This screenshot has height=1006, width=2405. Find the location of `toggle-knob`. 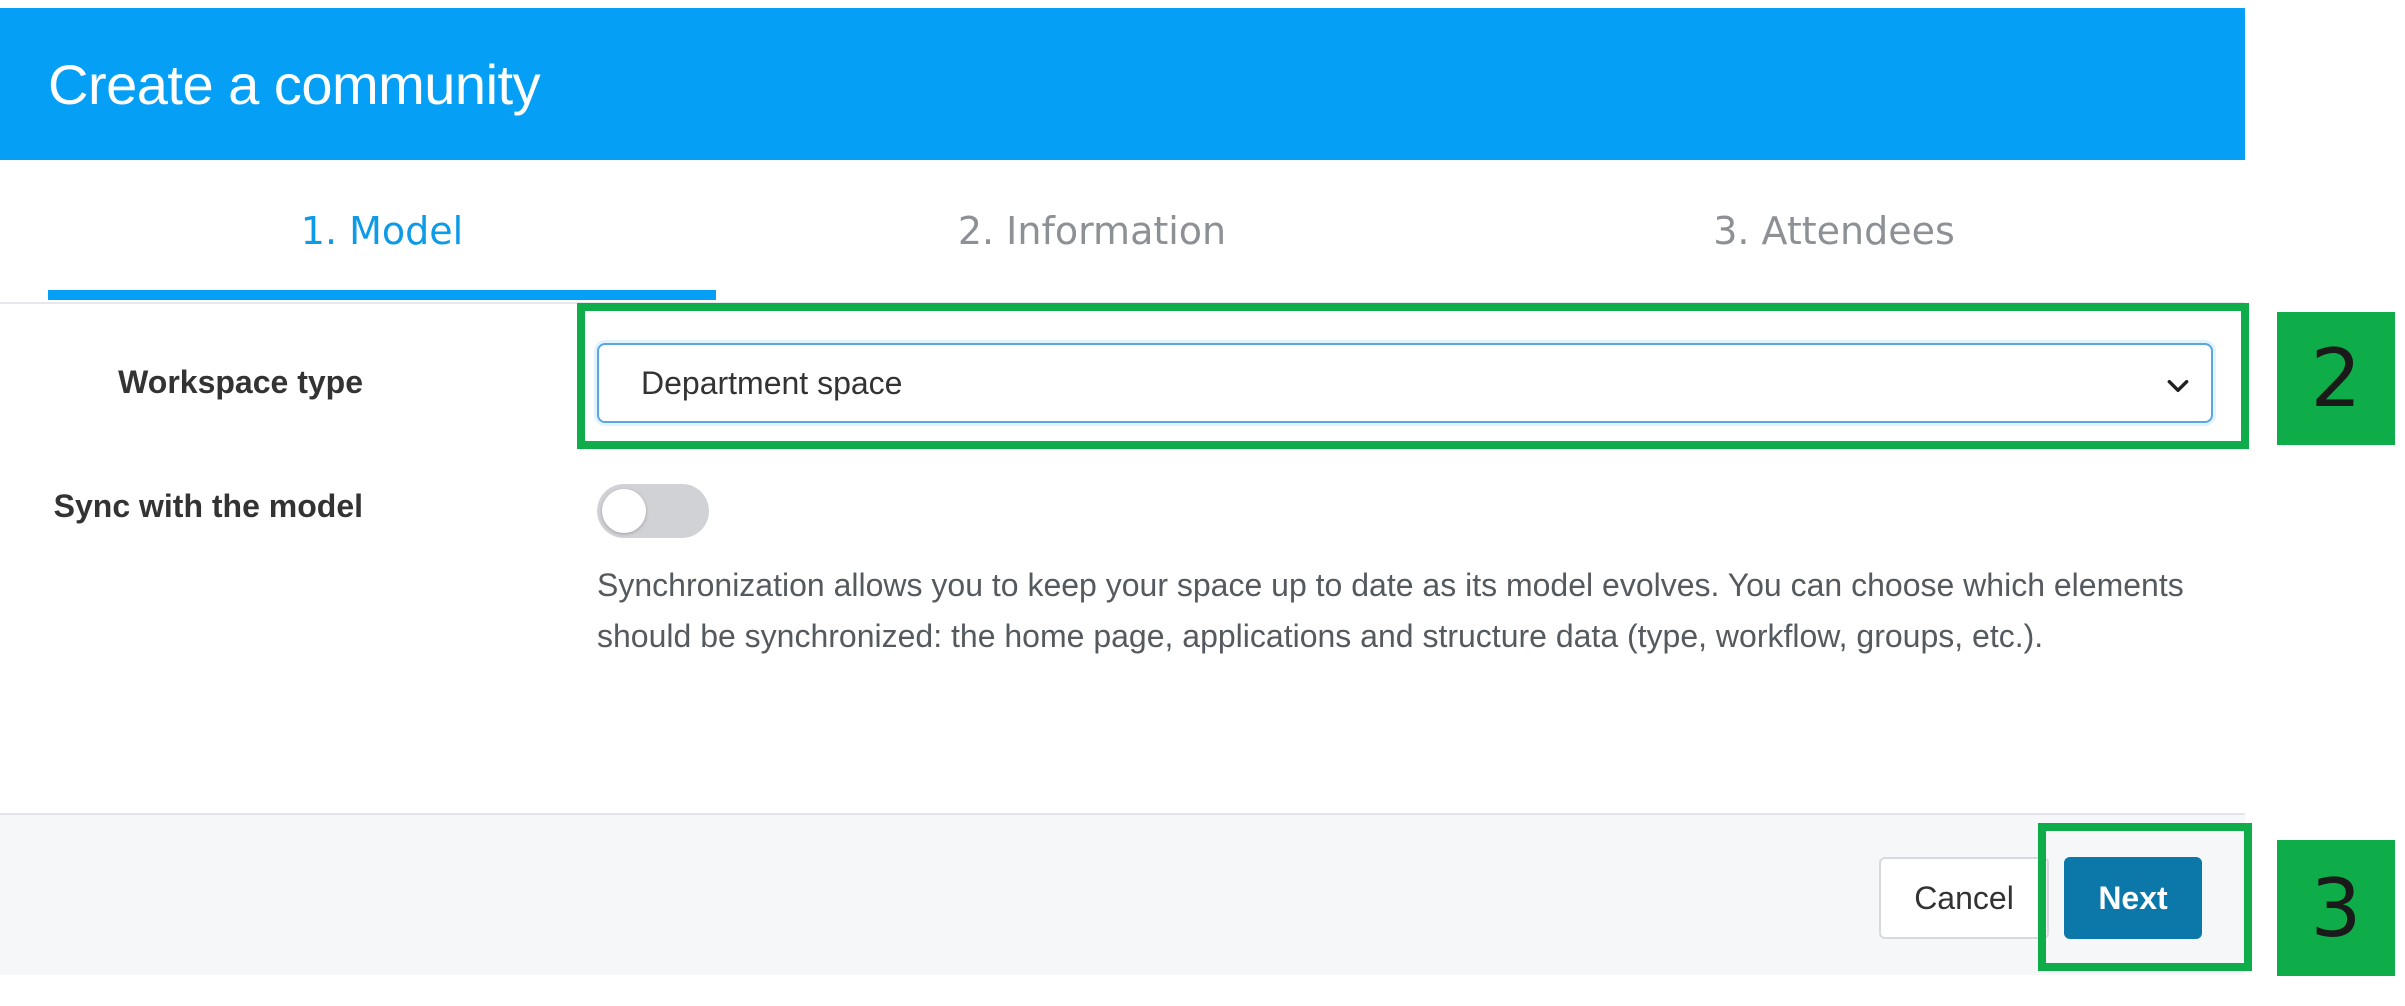

toggle-knob is located at coordinates (624, 511).